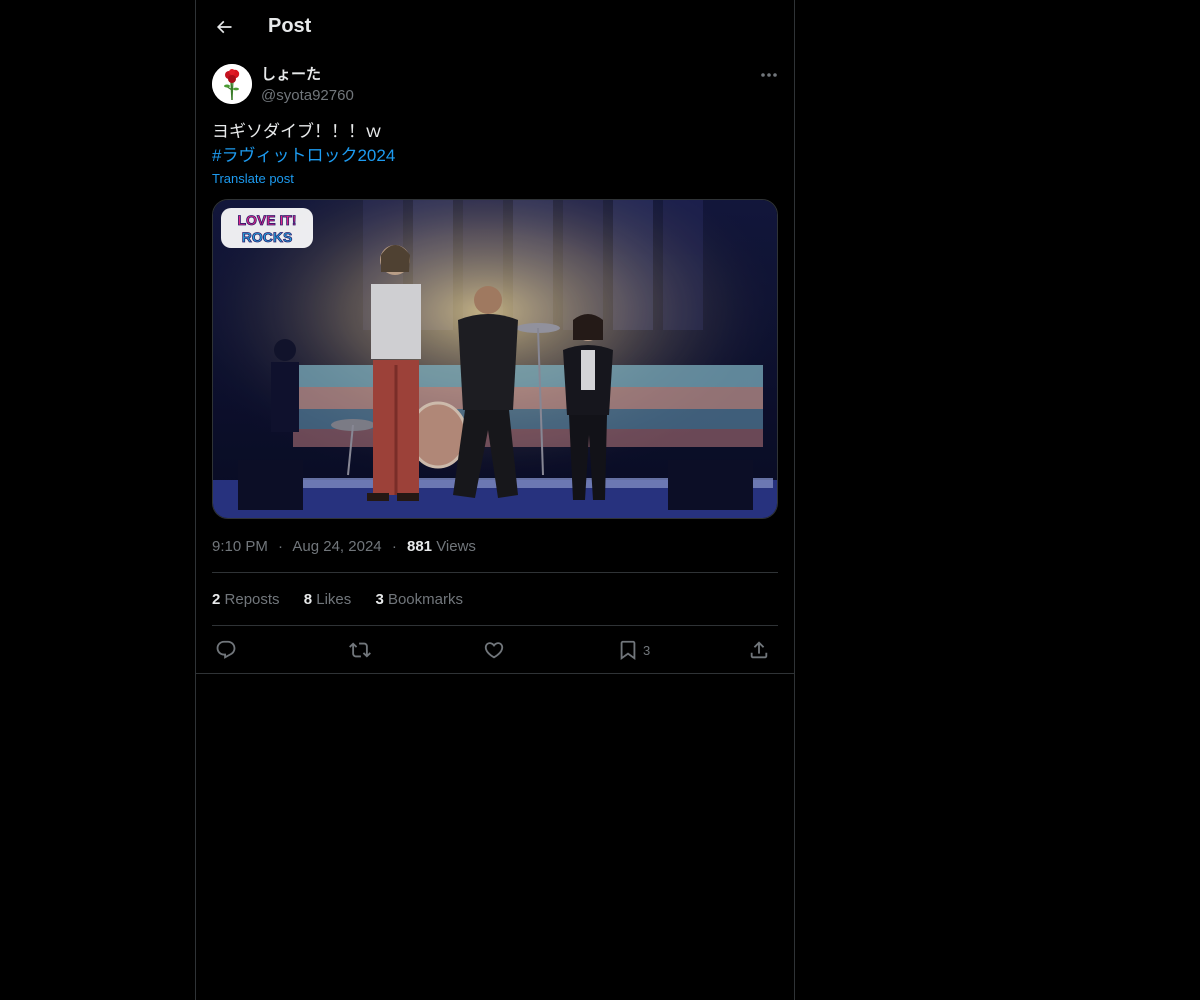 This screenshot has width=1200, height=1000. Describe the element at coordinates (379, 599) in the screenshot. I see `bookmarks-count: 3` at that location.